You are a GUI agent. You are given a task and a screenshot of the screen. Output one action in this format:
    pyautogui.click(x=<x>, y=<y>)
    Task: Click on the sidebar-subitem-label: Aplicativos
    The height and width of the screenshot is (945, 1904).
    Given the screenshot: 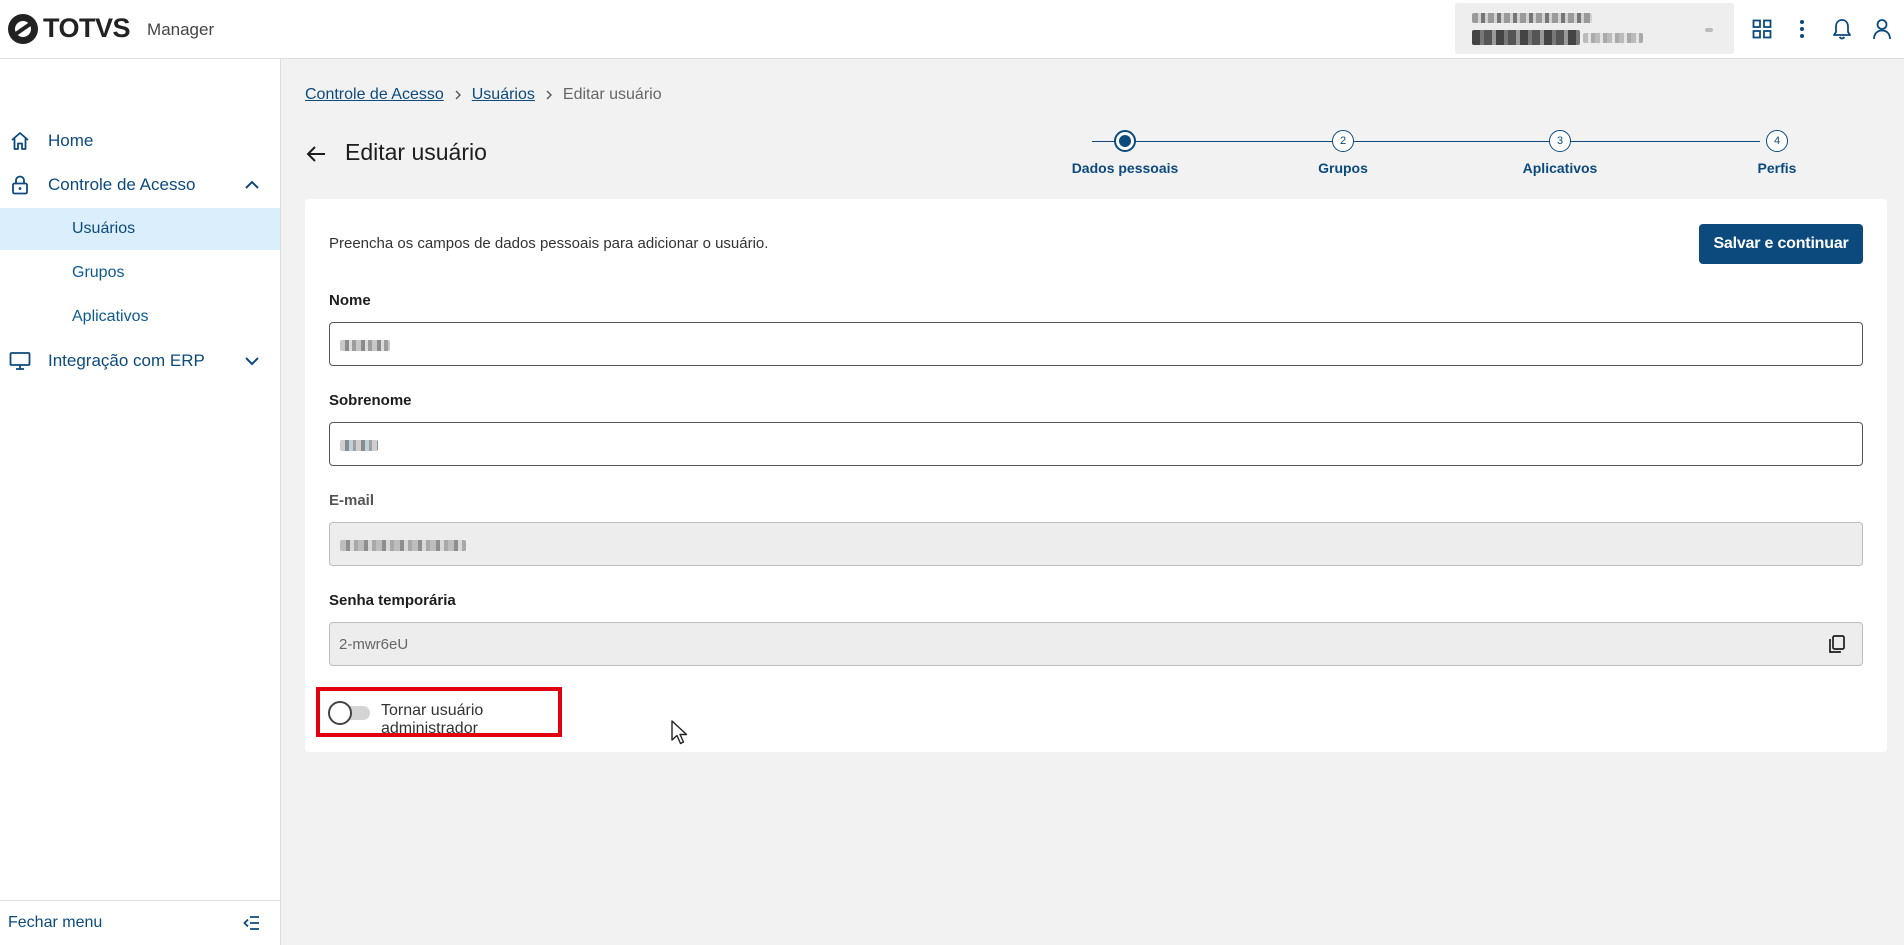 What is the action you would take?
    pyautogui.click(x=110, y=316)
    